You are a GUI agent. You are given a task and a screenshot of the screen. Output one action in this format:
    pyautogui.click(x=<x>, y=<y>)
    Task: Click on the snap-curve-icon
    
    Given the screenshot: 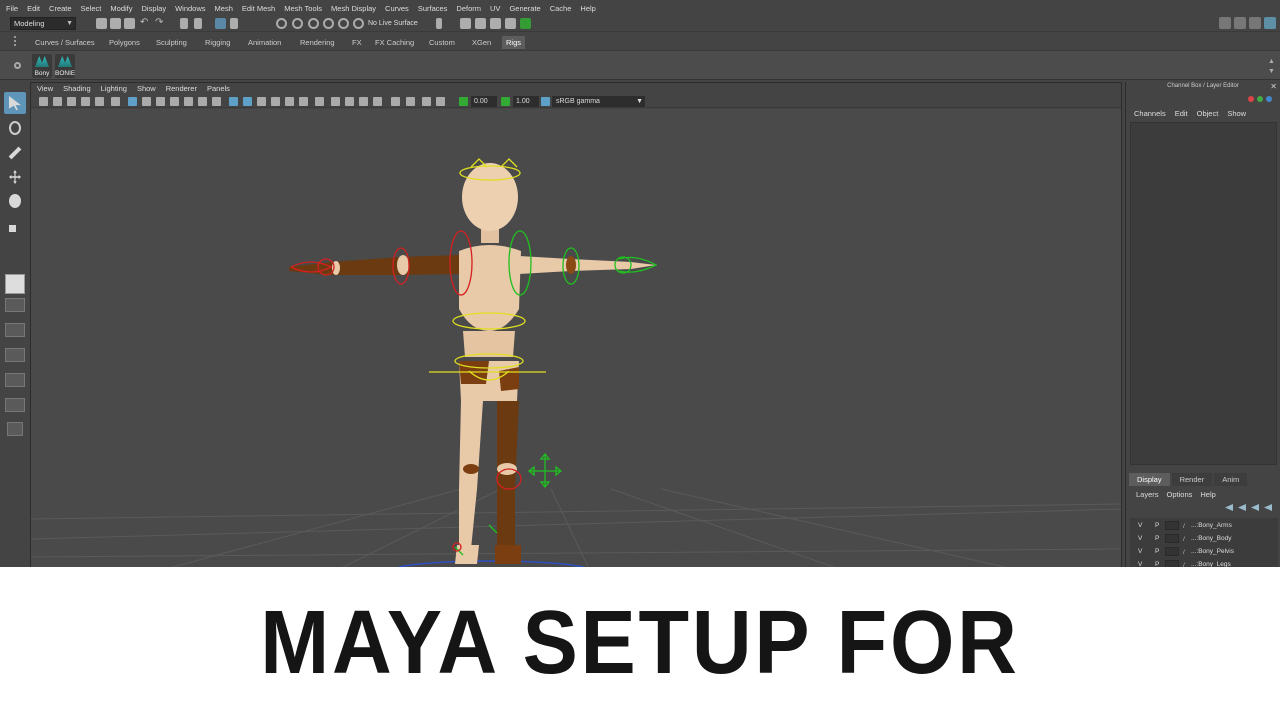 What is the action you would take?
    pyautogui.click(x=297, y=23)
    